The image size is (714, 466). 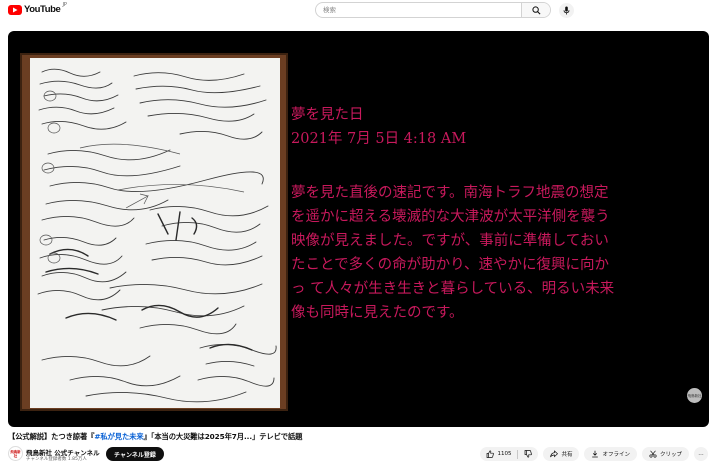 I want to click on offline-download-button: オフライン, so click(x=610, y=454).